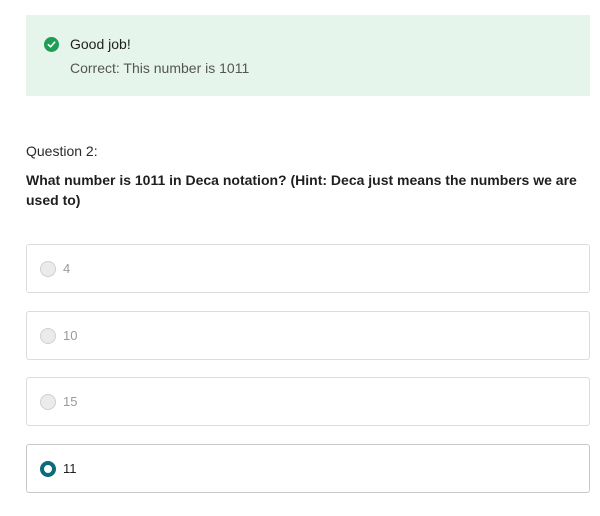 The image size is (600, 516). What do you see at coordinates (62, 151) in the screenshot?
I see `question-number: Question 2:` at bounding box center [62, 151].